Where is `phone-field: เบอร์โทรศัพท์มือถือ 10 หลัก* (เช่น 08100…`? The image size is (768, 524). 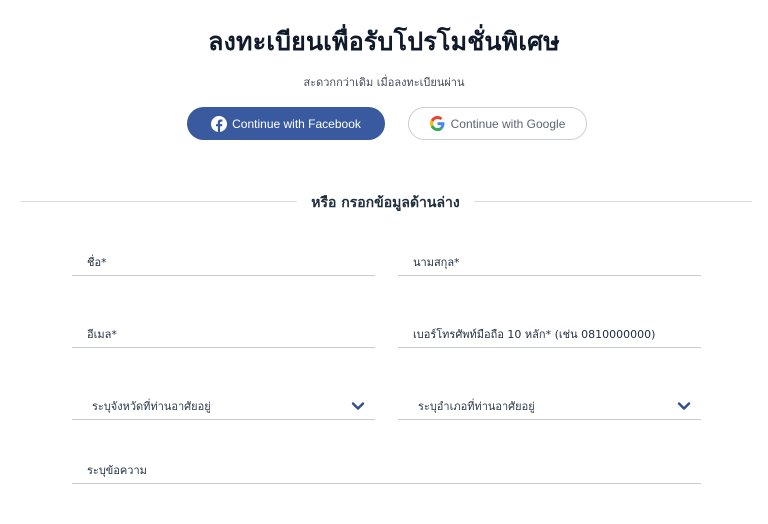 phone-field: เบอร์โทรศัพท์มือถือ 10 หลัก* (เช่น 08100… is located at coordinates (549, 334).